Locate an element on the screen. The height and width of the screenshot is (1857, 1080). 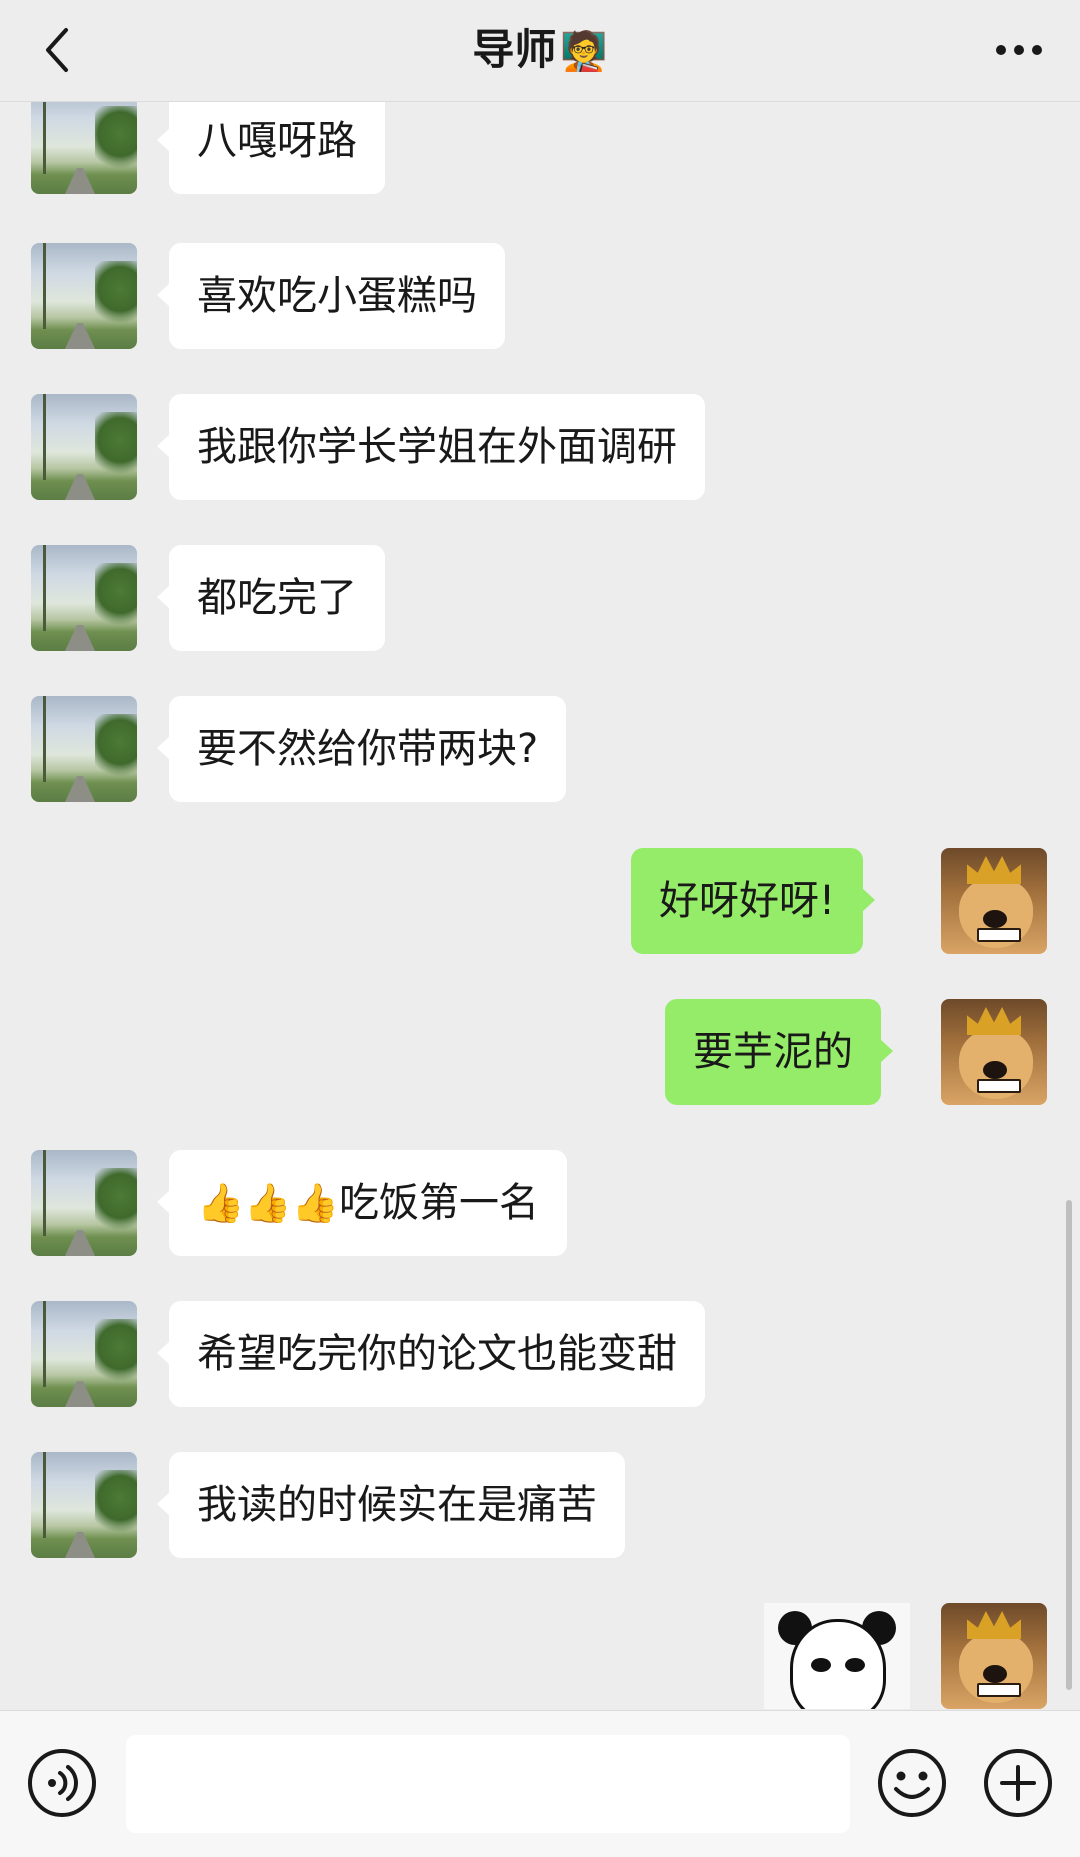
more-functions-button is located at coordinates (1018, 1783).